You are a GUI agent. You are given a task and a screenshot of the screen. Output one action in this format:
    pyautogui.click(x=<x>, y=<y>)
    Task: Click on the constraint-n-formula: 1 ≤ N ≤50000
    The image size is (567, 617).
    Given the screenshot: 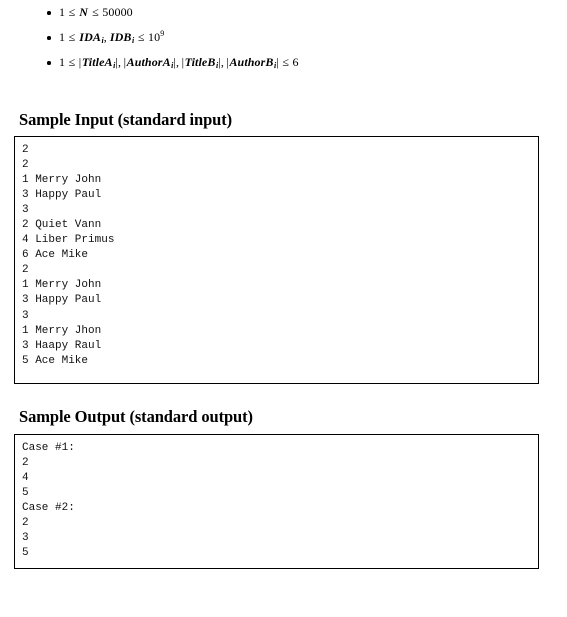 What is the action you would take?
    pyautogui.click(x=96, y=12)
    